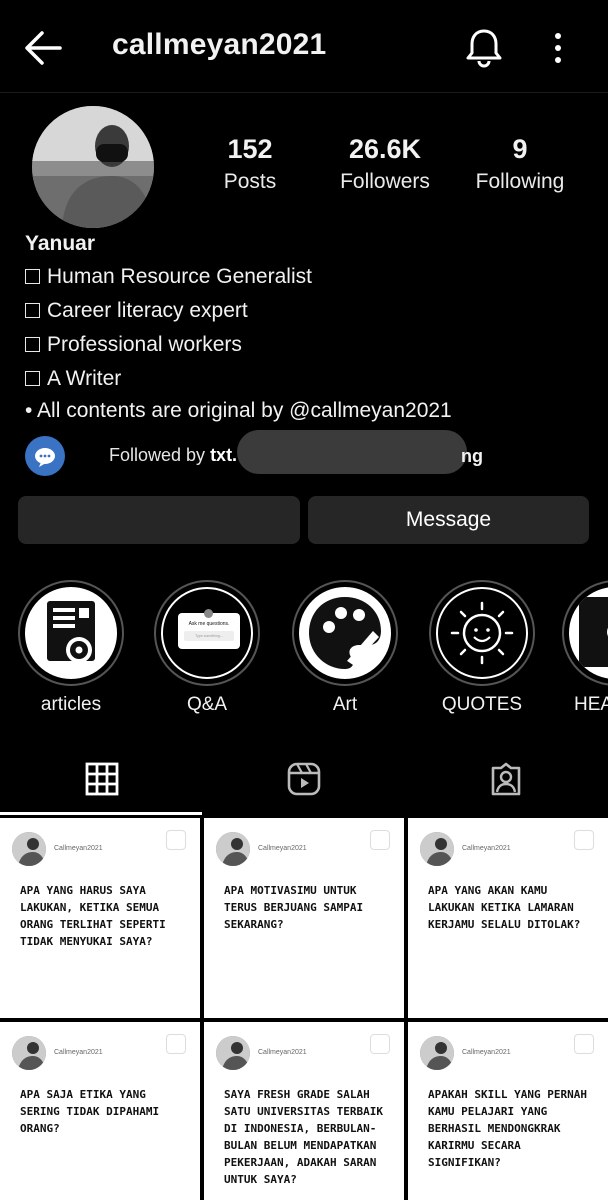  What do you see at coordinates (506, 779) in the screenshot?
I see `tagged-person-icon` at bounding box center [506, 779].